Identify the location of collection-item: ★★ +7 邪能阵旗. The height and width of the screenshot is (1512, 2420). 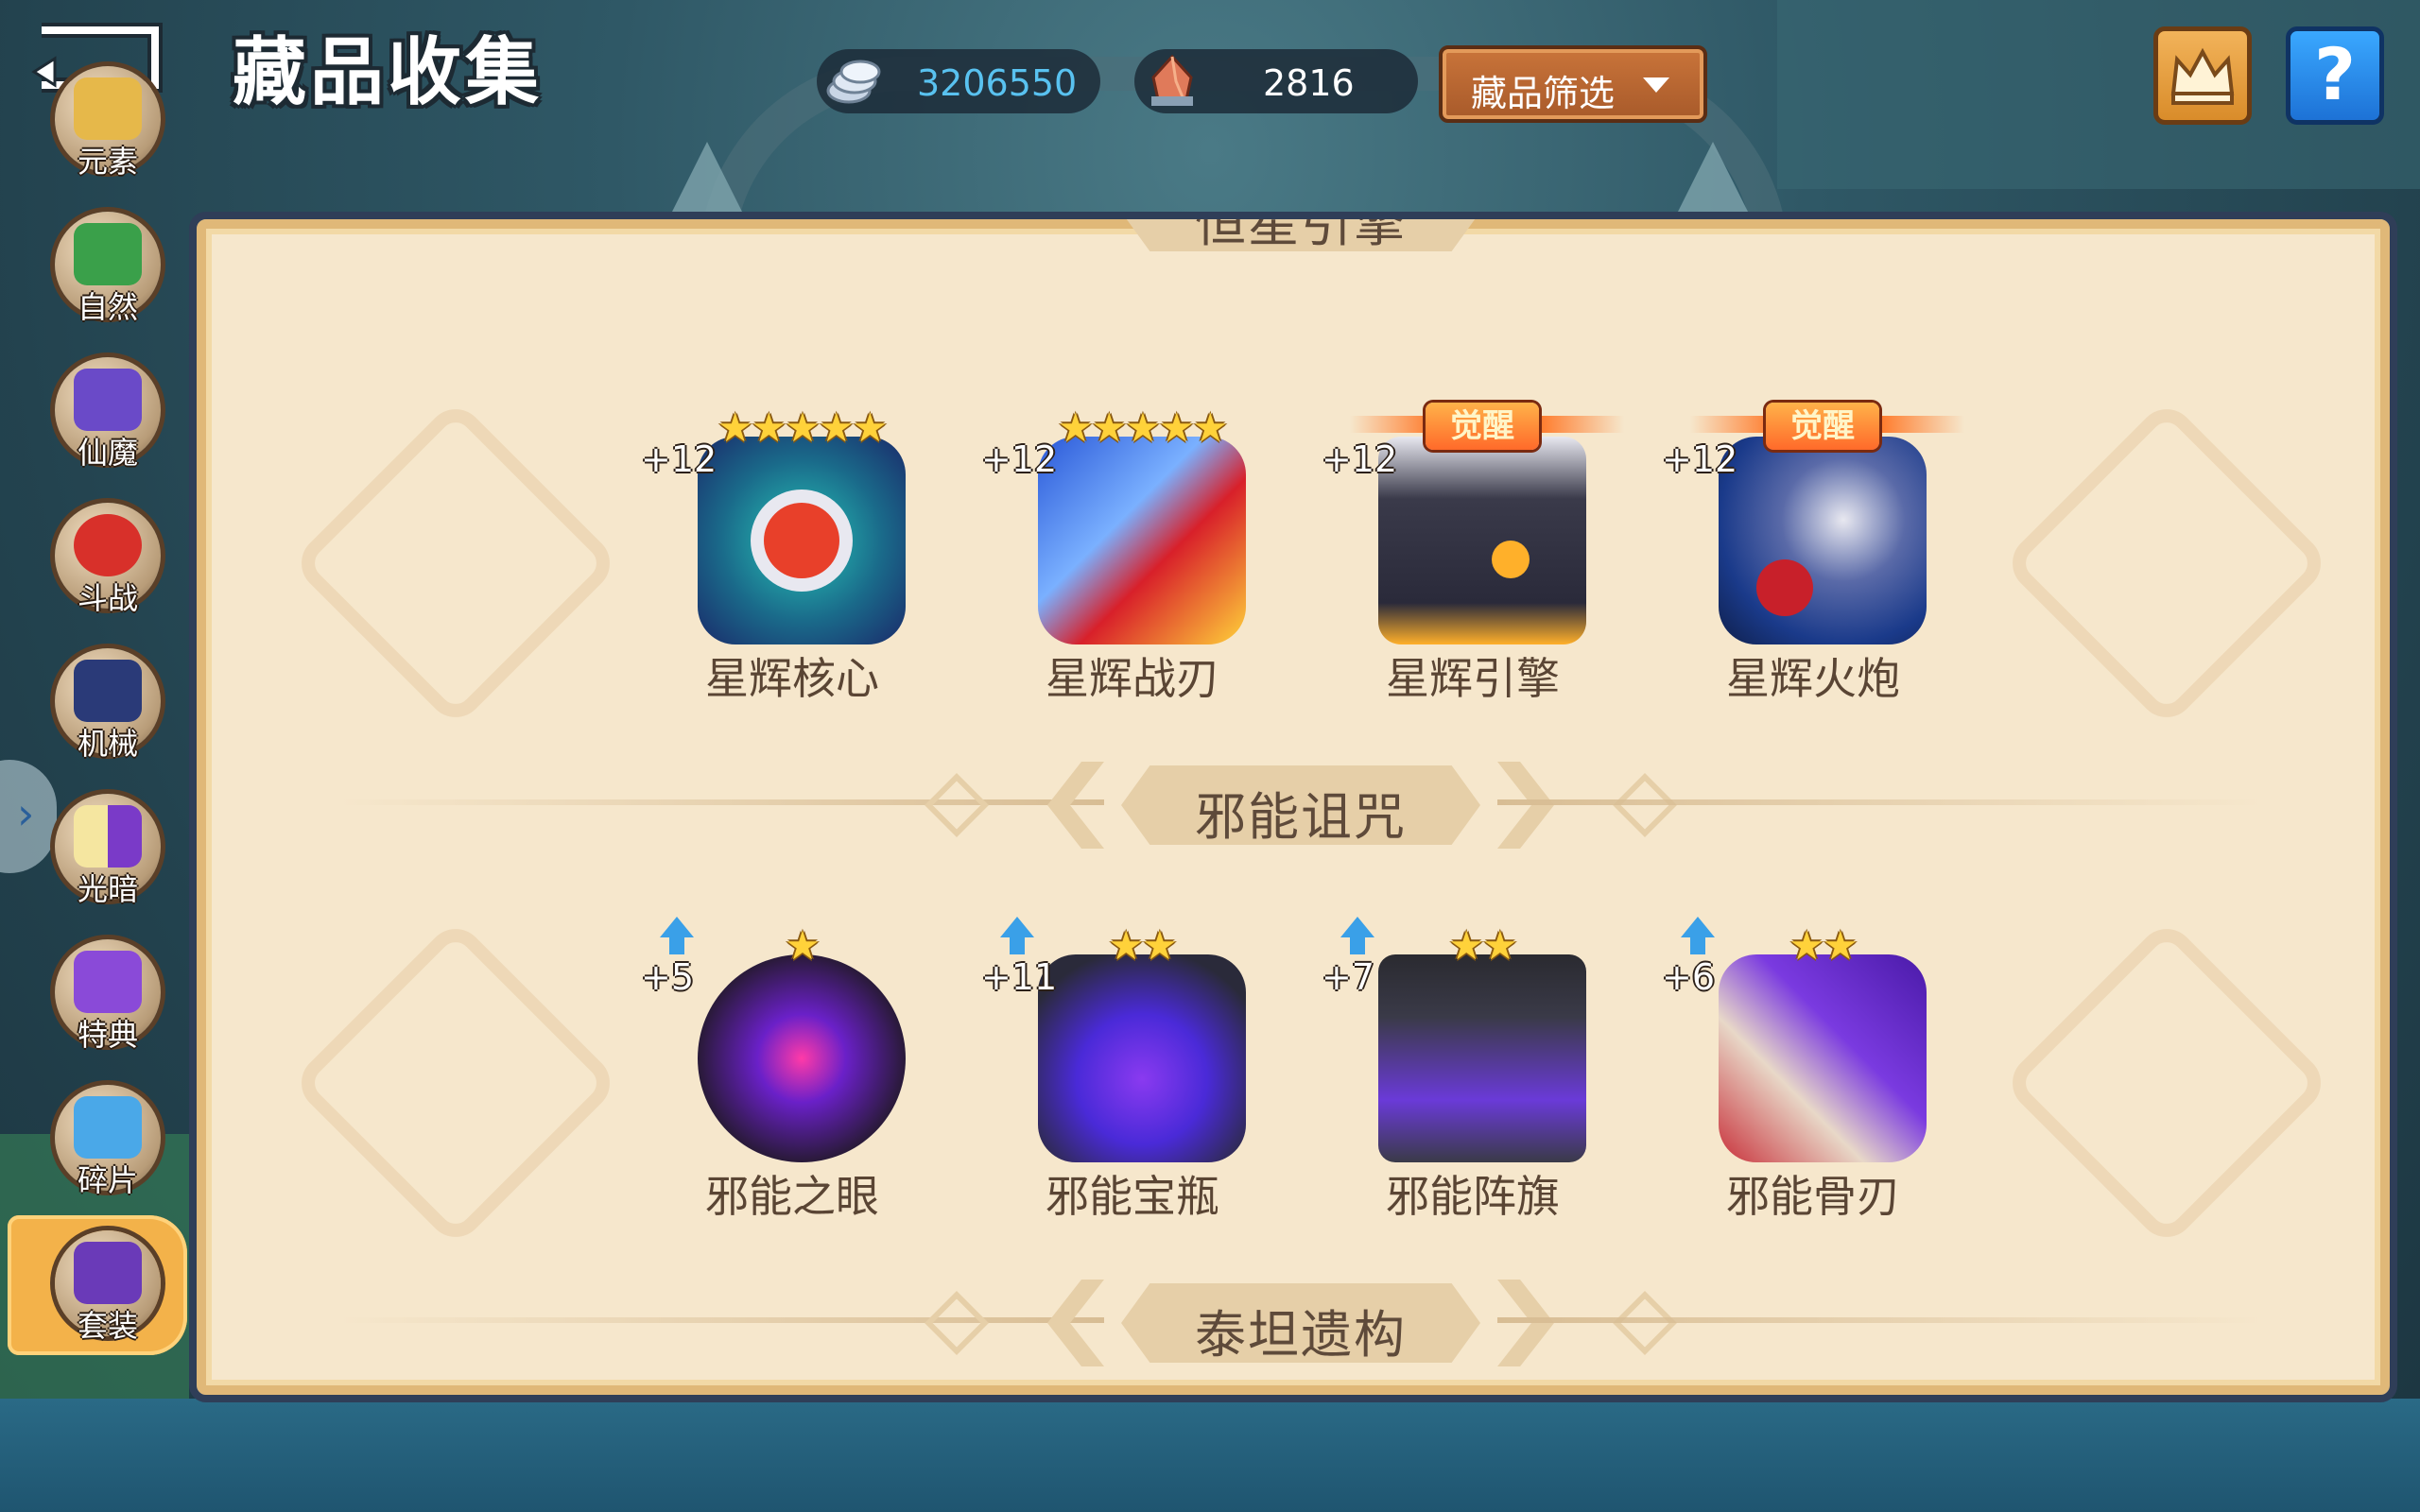
(1463, 1060).